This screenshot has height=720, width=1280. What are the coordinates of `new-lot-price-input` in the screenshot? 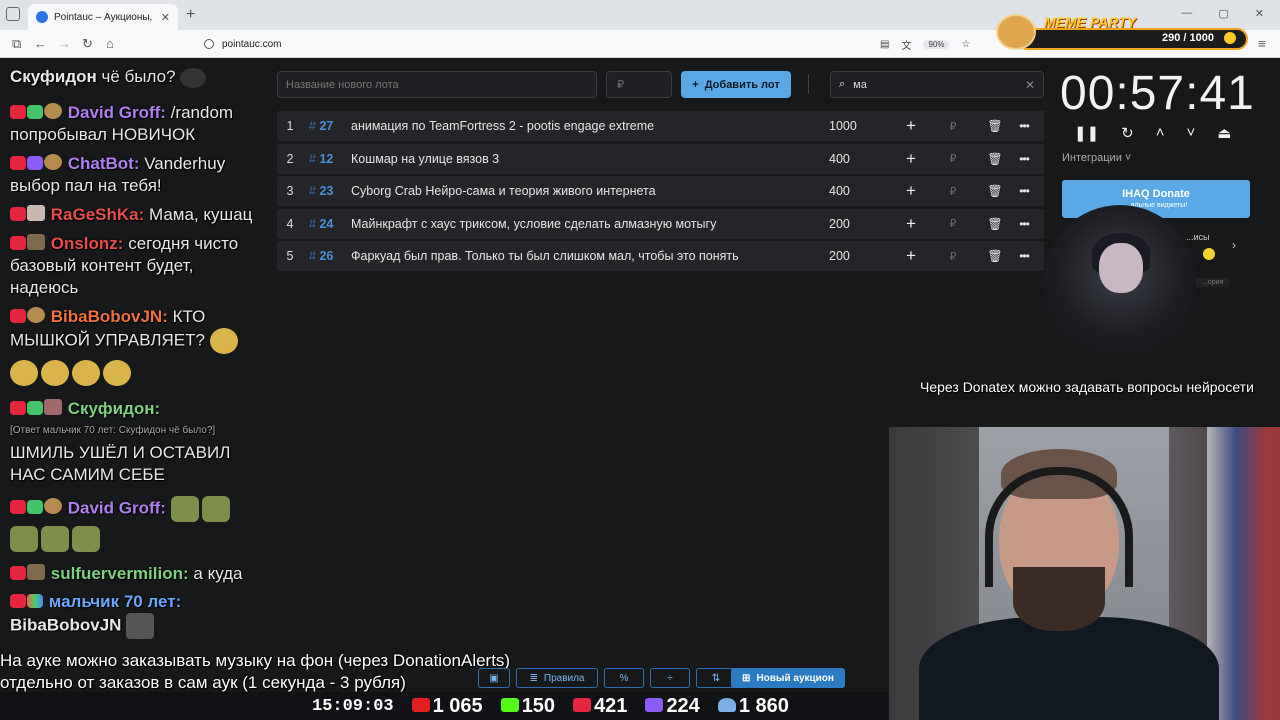 It's located at (639, 84).